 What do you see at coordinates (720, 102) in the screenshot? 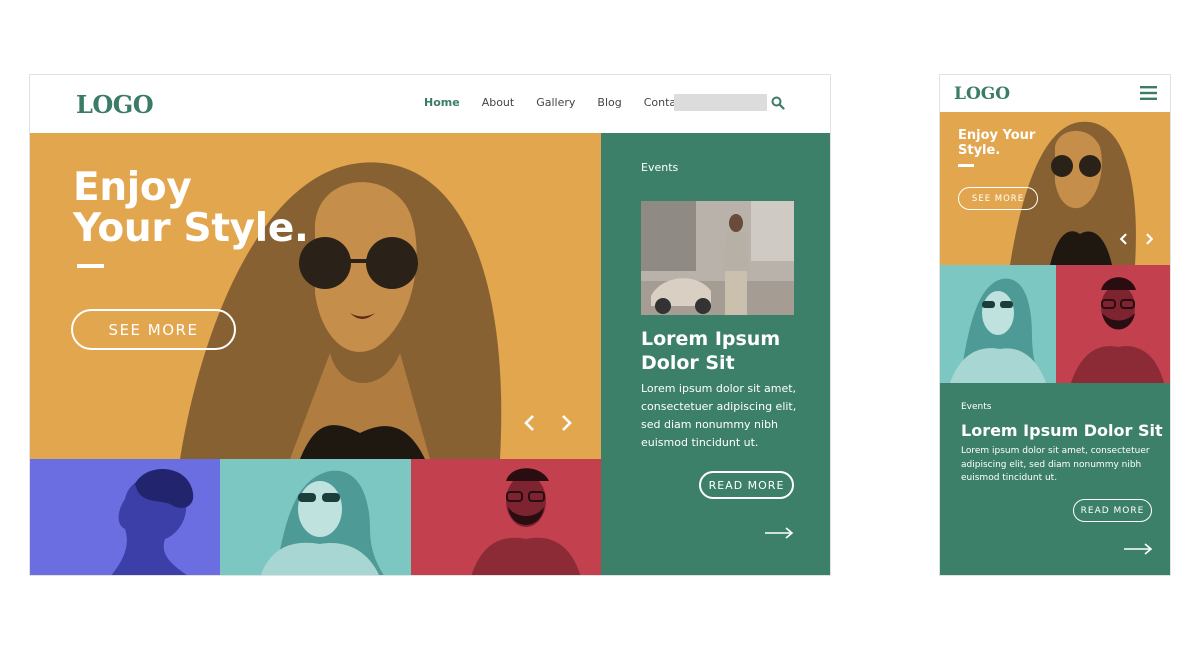
I see `search-input` at bounding box center [720, 102].